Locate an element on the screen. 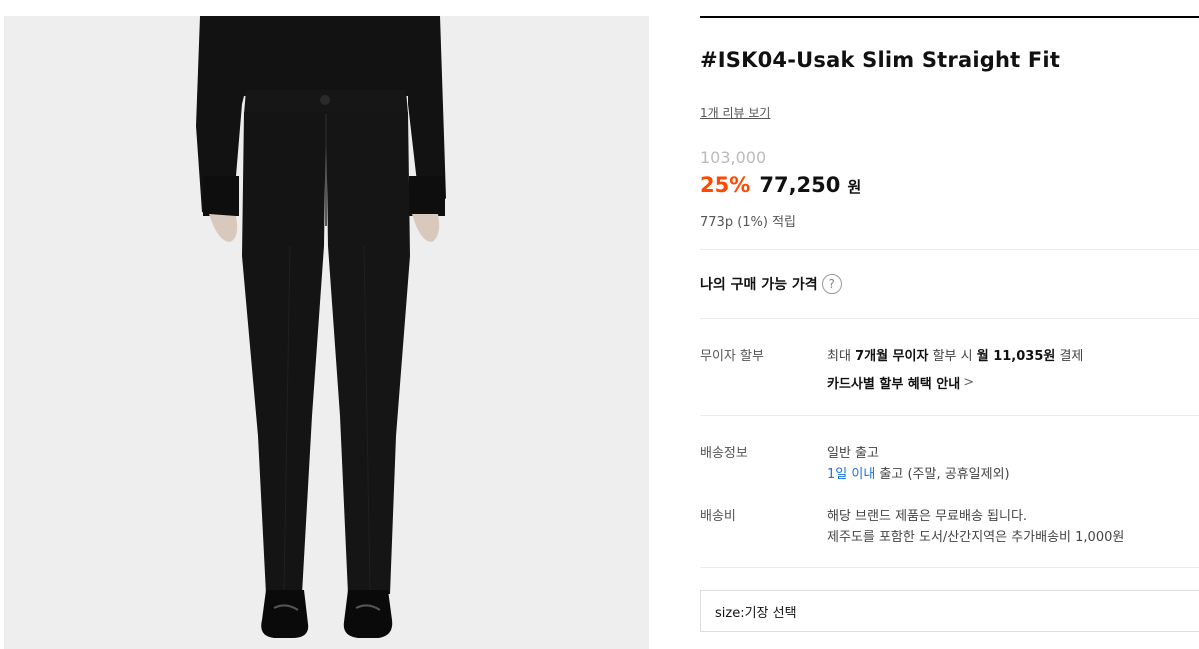 The width and height of the screenshot is (1199, 649). installment-suffix: 결제 is located at coordinates (1069, 356).